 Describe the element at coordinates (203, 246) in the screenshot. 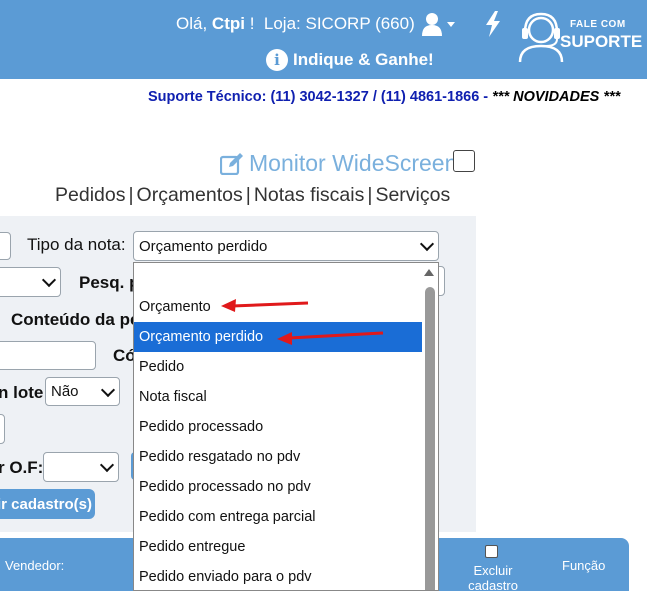

I see `tipo-nota-value: Orçamento perdido` at that location.